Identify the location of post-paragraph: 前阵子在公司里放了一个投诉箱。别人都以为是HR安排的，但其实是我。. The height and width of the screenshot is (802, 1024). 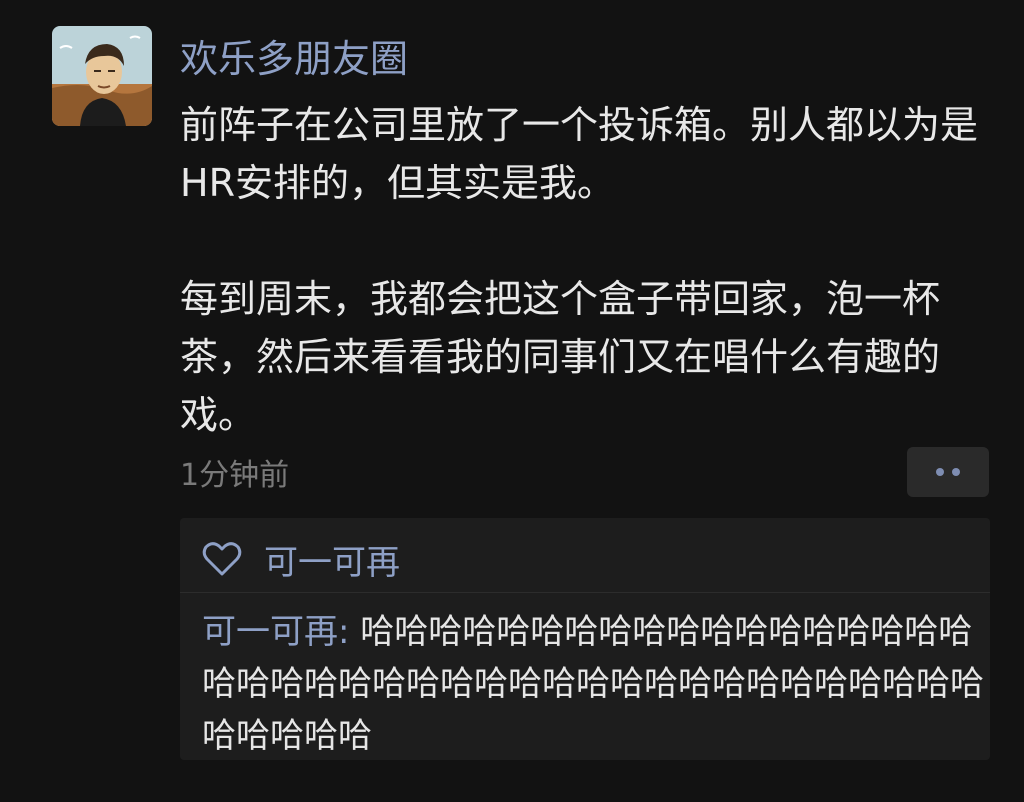
(579, 154).